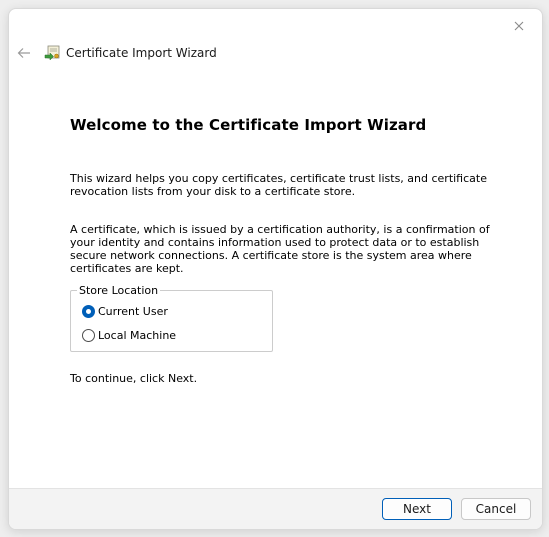  I want to click on close-button, so click(519, 26).